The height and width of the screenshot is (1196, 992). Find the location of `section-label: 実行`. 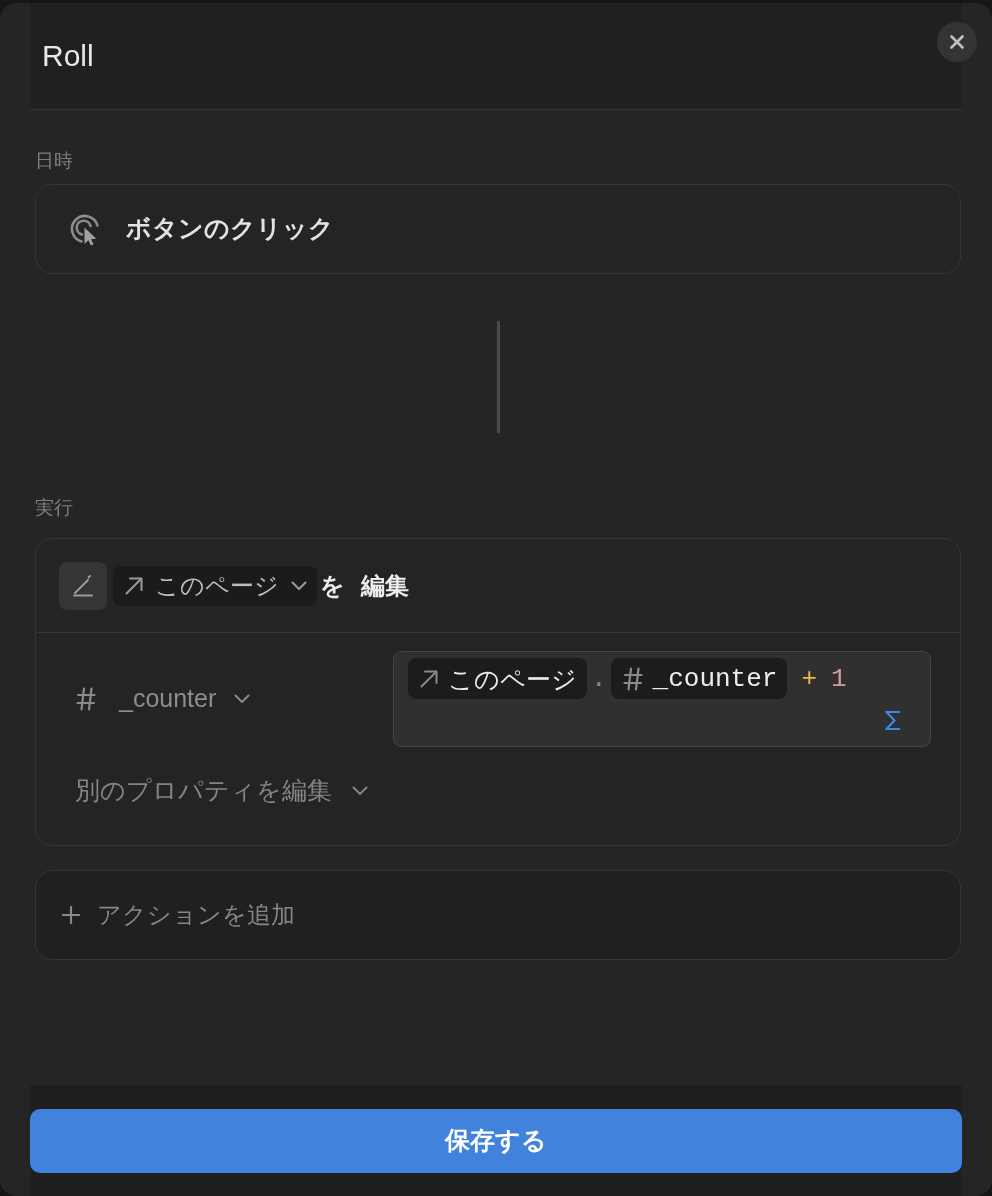

section-label: 実行 is located at coordinates (54, 508).